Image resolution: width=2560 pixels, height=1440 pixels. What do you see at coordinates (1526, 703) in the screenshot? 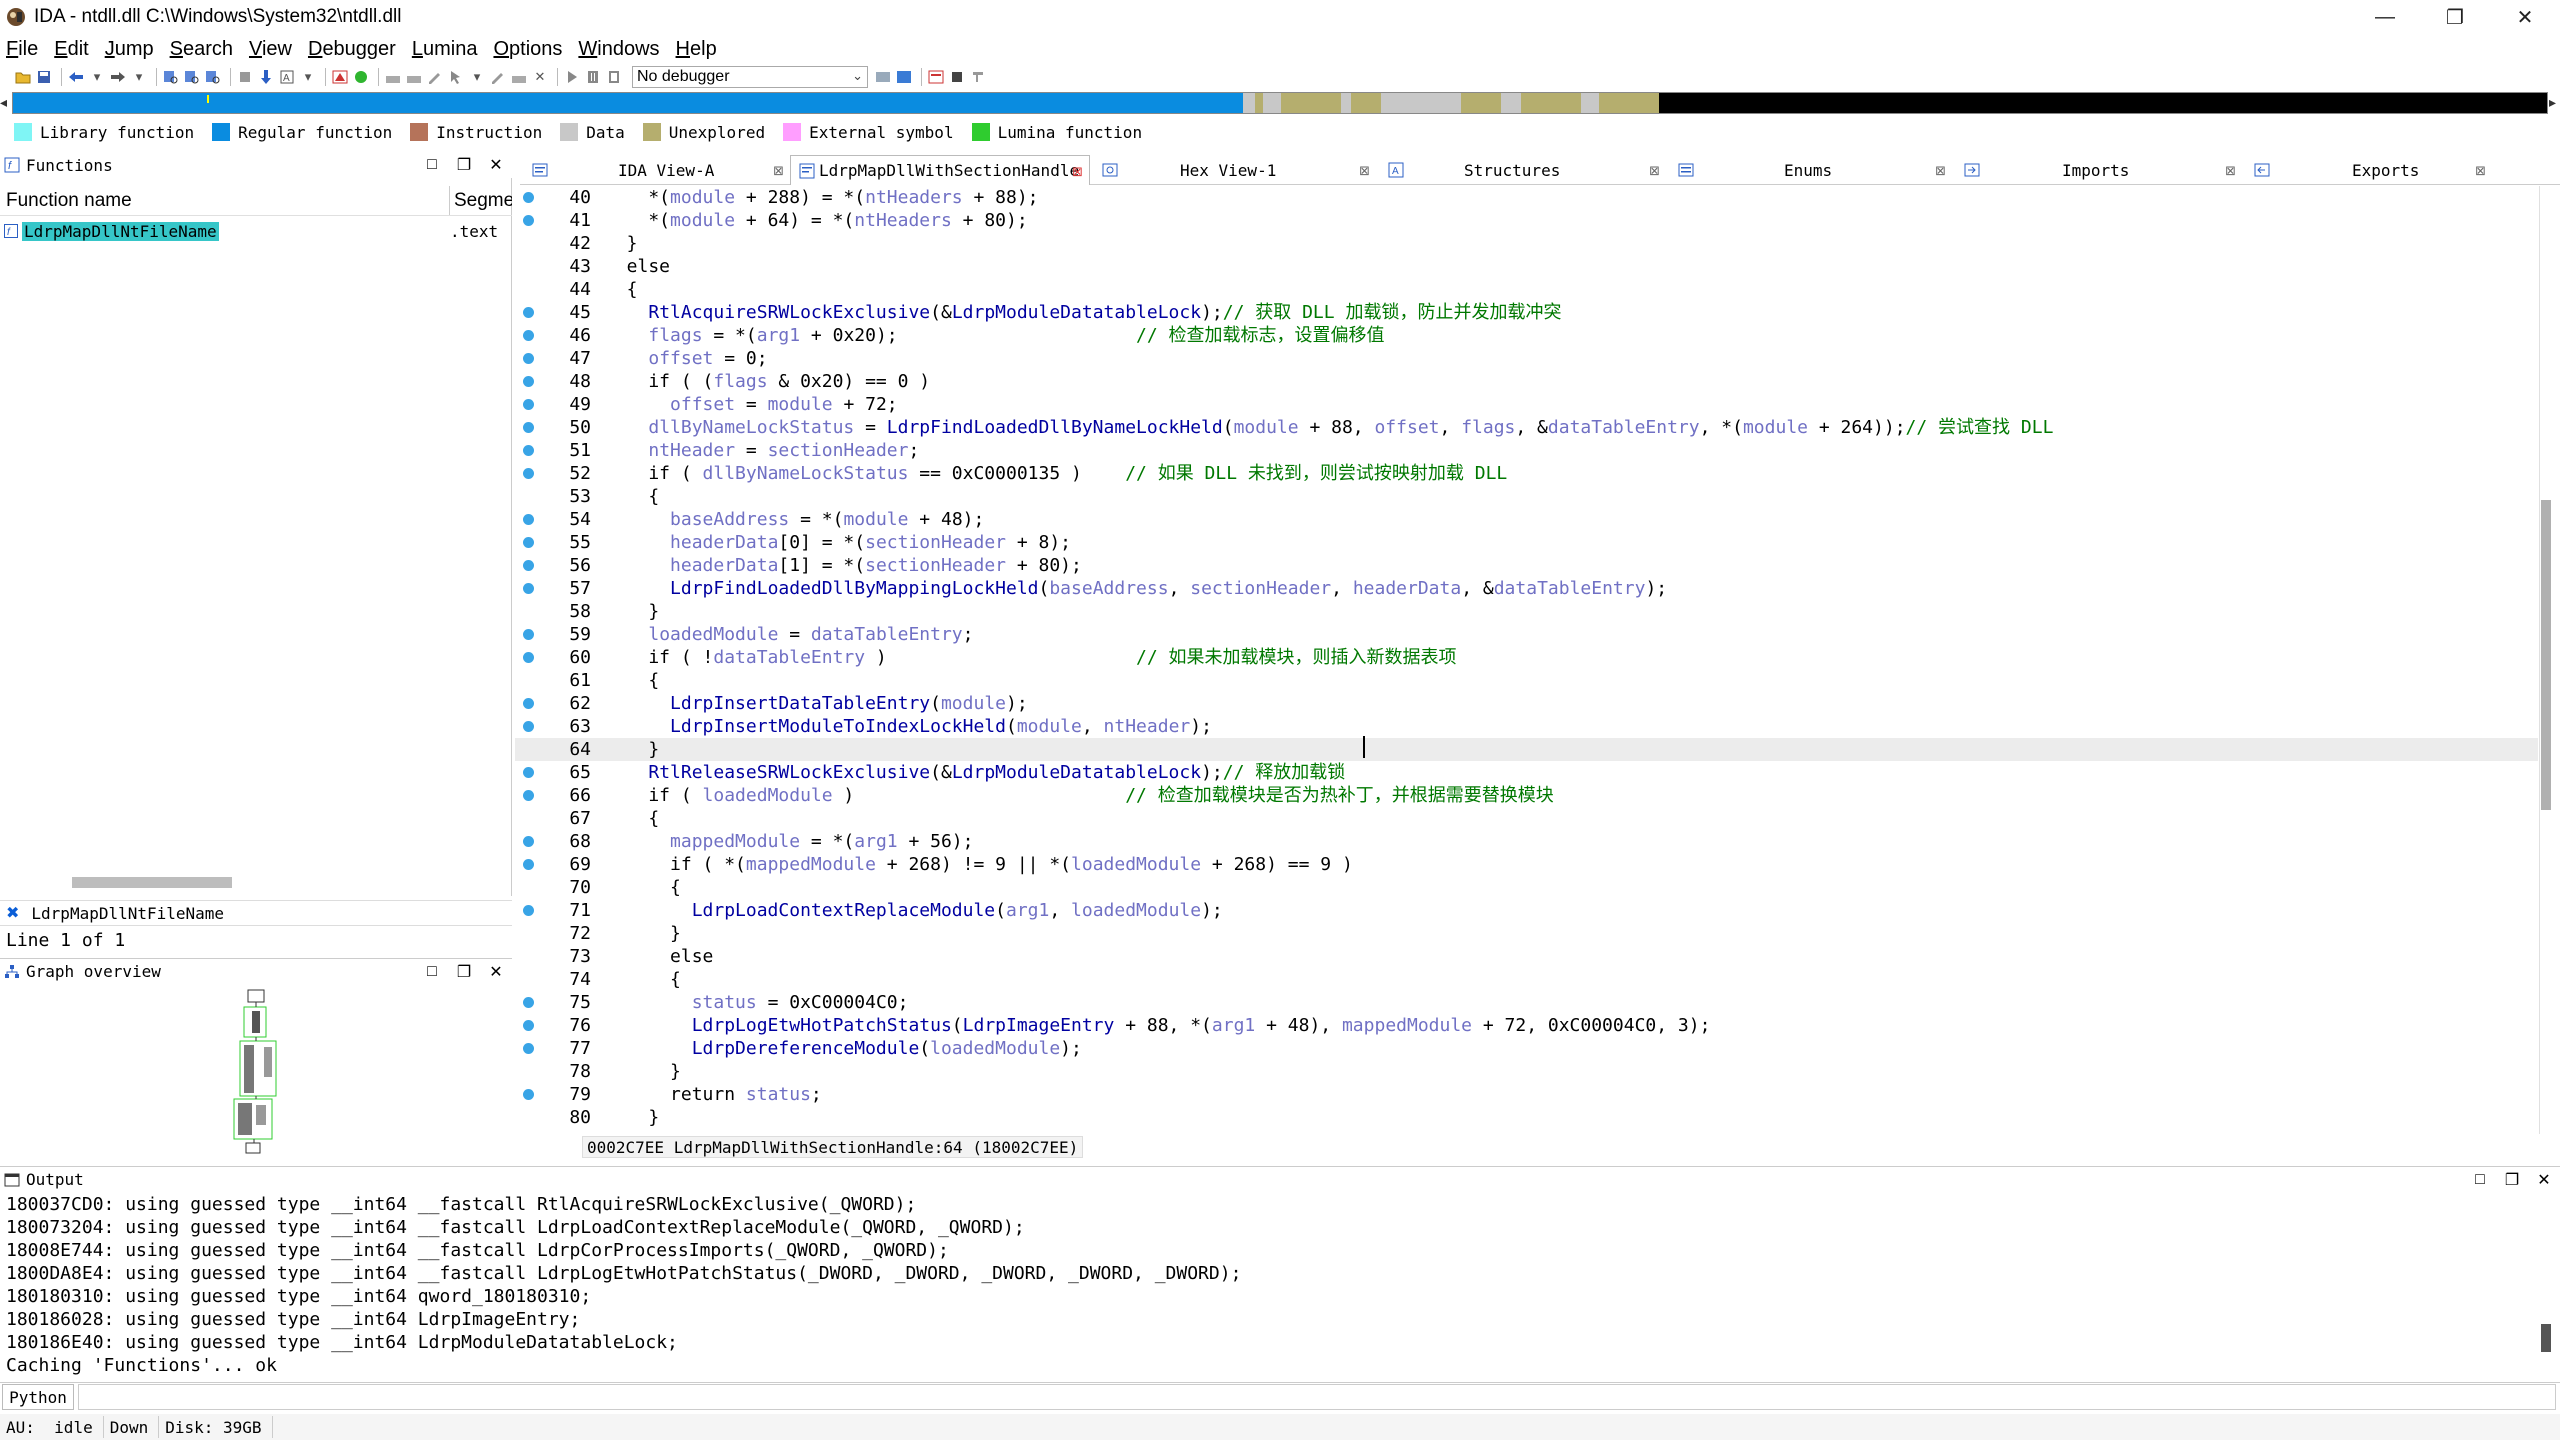
I see `code-line: 62 LdrpInsertDataTableEntry(module);` at bounding box center [1526, 703].